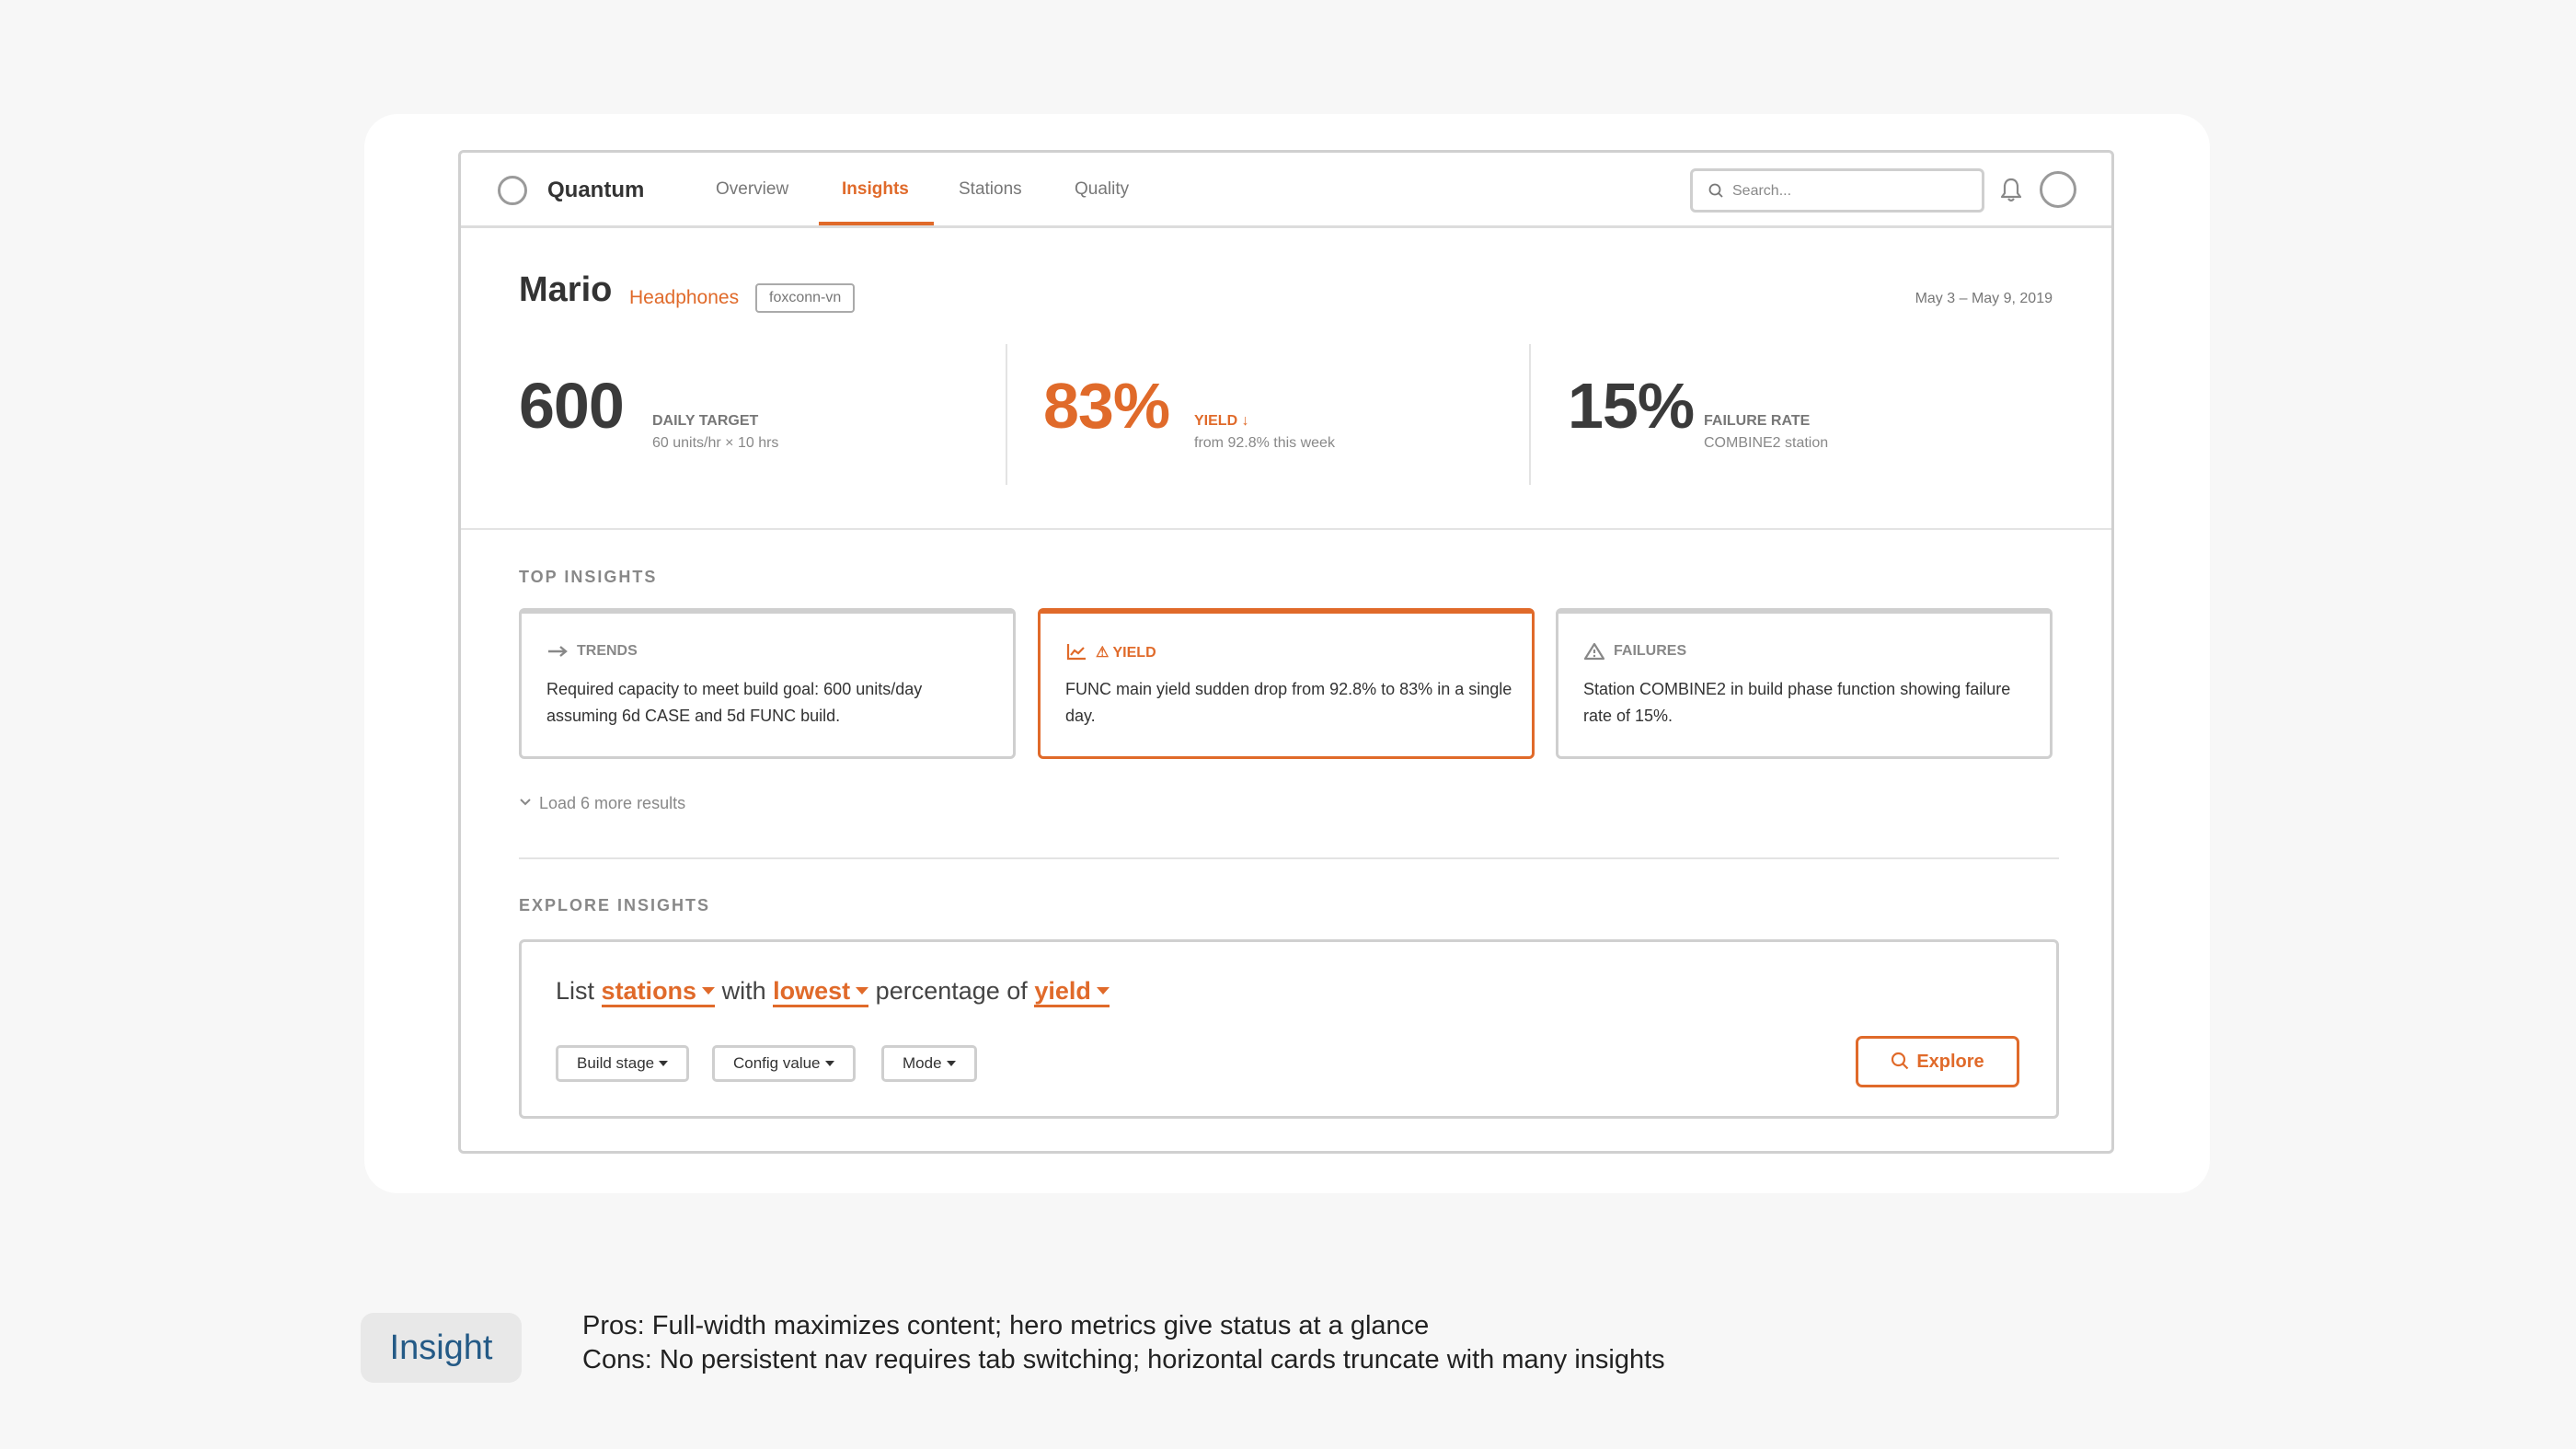  What do you see at coordinates (1950, 1062) in the screenshot?
I see `explore-button-label: Explore` at bounding box center [1950, 1062].